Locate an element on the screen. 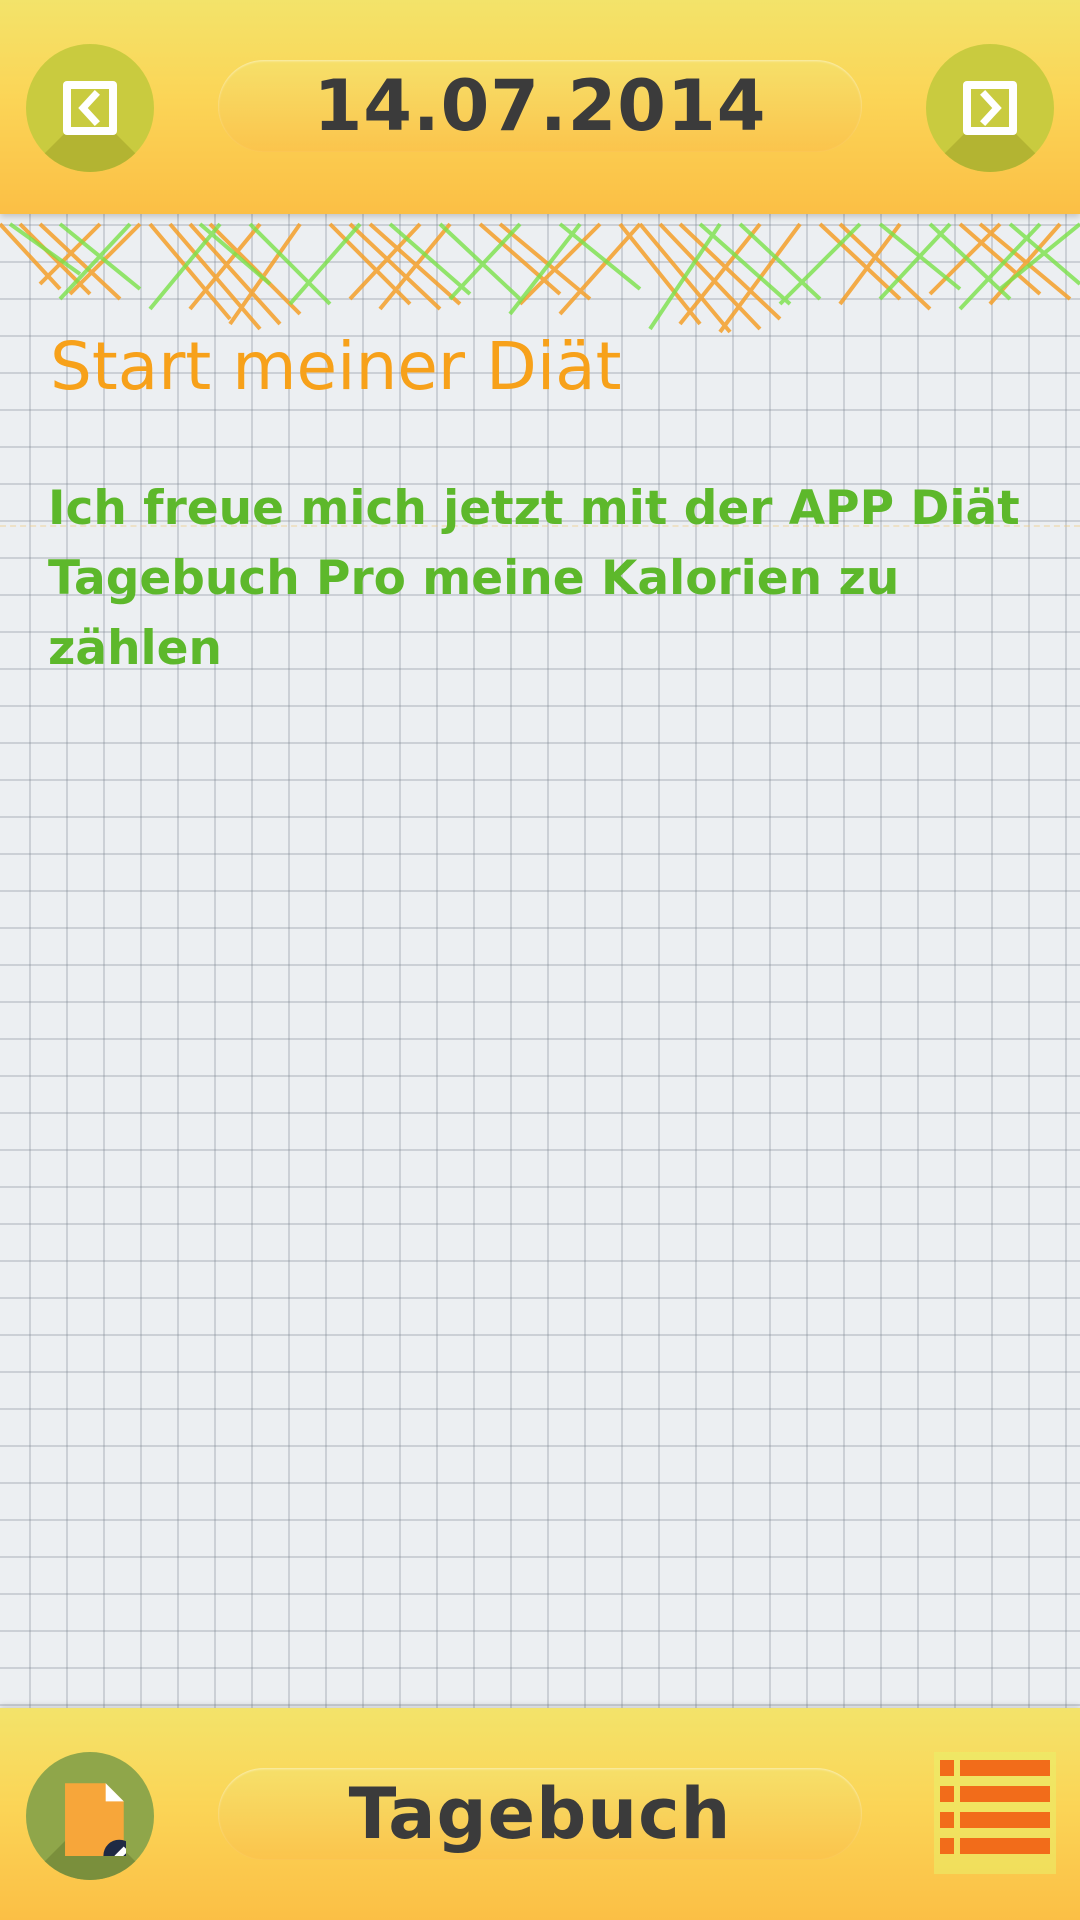 The image size is (1080, 1920). list-icon is located at coordinates (995, 1813).